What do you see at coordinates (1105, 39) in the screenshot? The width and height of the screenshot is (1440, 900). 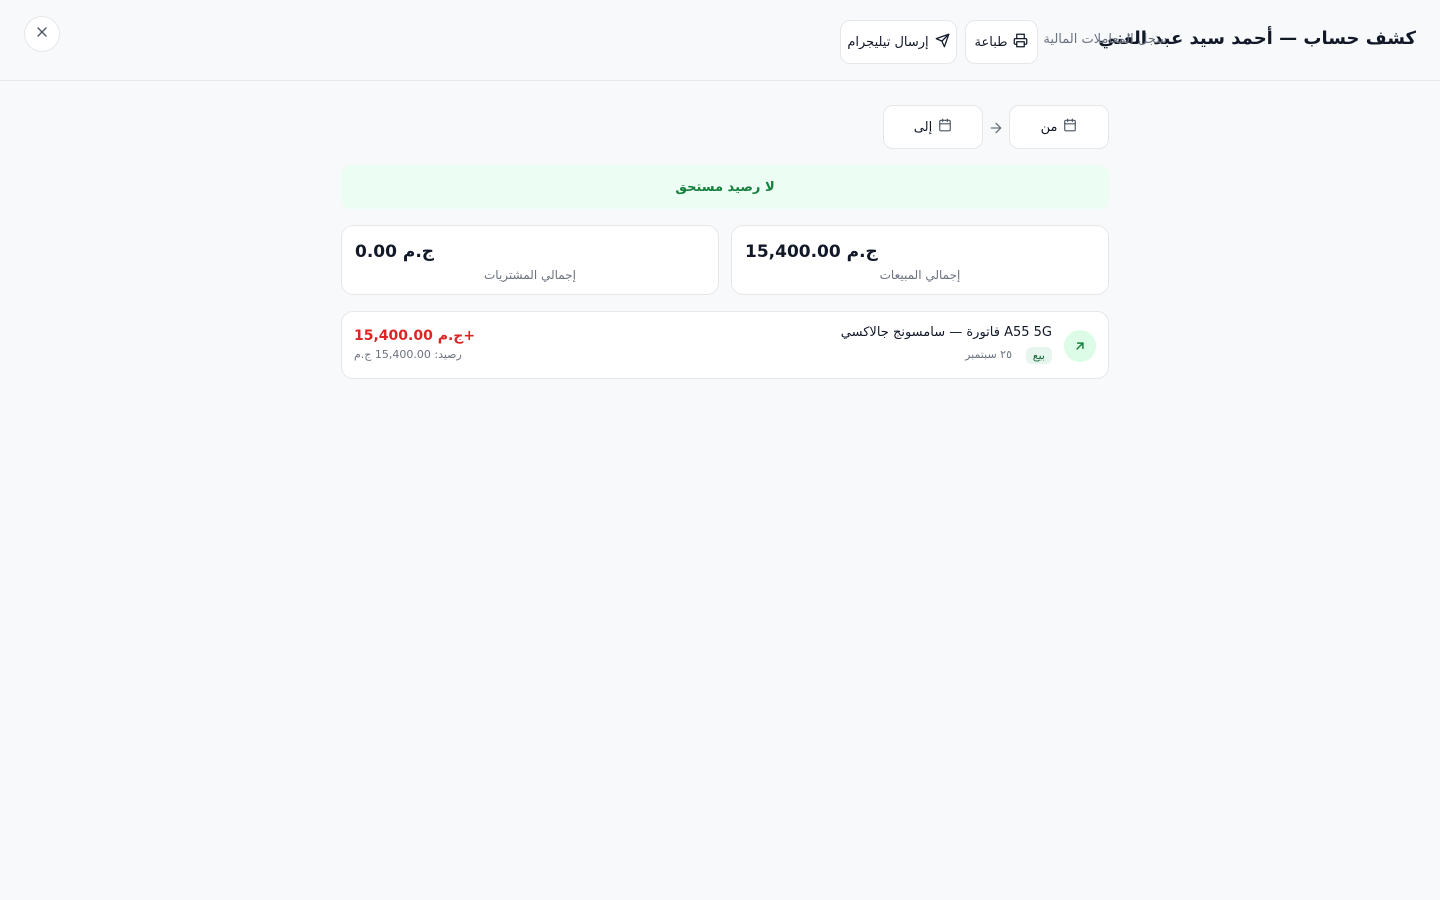 I see `page-subtitle: سجل المعاملات المالية` at bounding box center [1105, 39].